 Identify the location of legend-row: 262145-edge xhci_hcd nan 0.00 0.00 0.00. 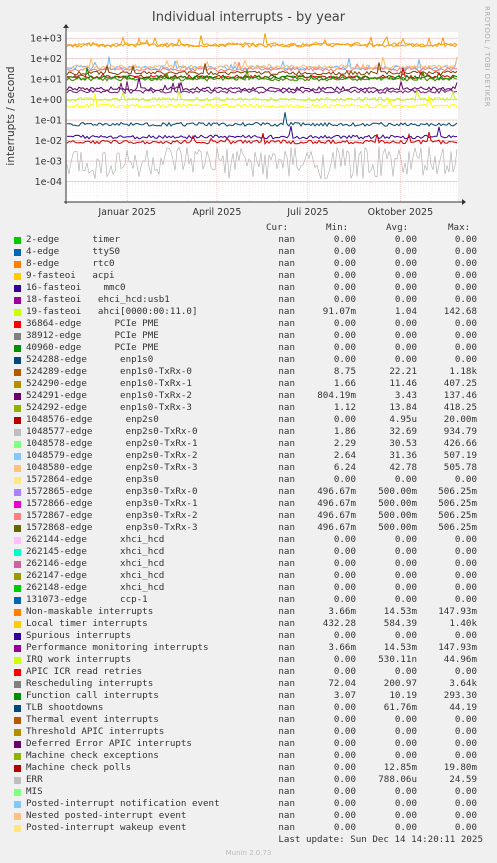
(248, 552).